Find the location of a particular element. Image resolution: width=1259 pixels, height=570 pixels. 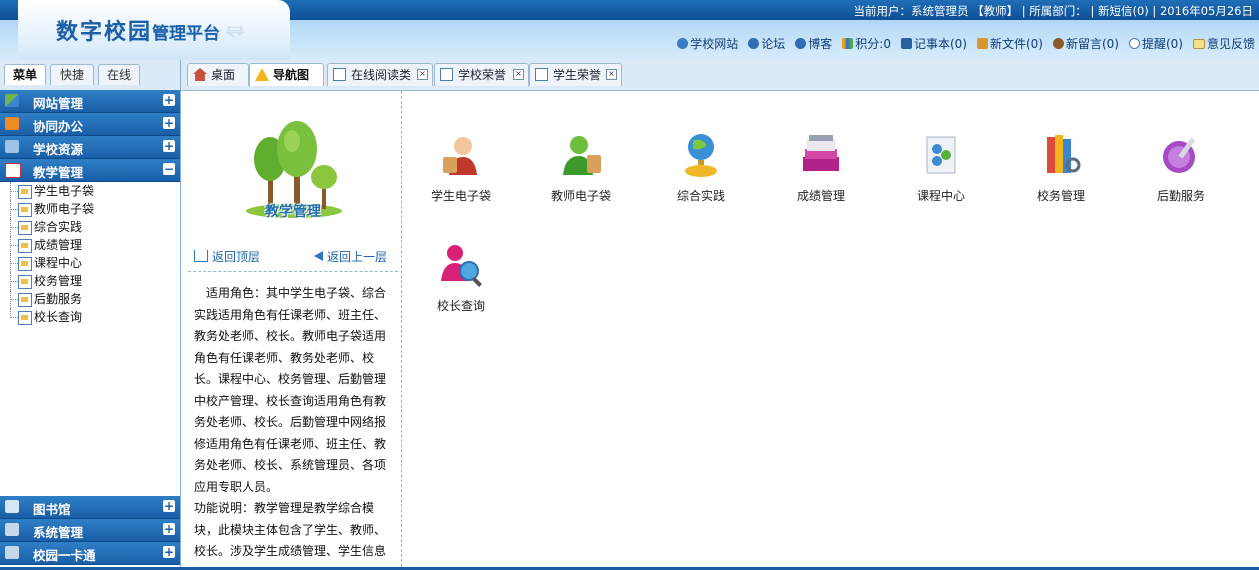

submenu-item: 校长查询 is located at coordinates (90, 317).